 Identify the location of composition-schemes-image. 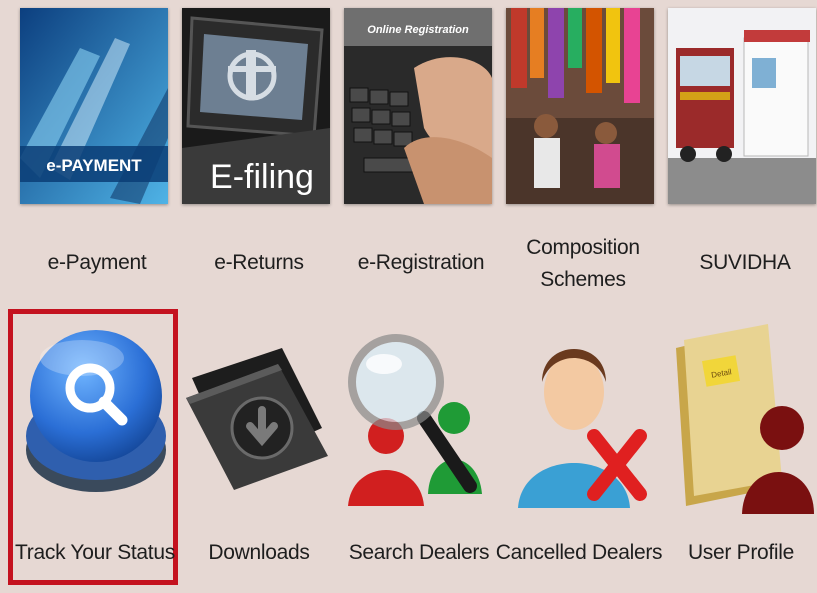
(580, 106).